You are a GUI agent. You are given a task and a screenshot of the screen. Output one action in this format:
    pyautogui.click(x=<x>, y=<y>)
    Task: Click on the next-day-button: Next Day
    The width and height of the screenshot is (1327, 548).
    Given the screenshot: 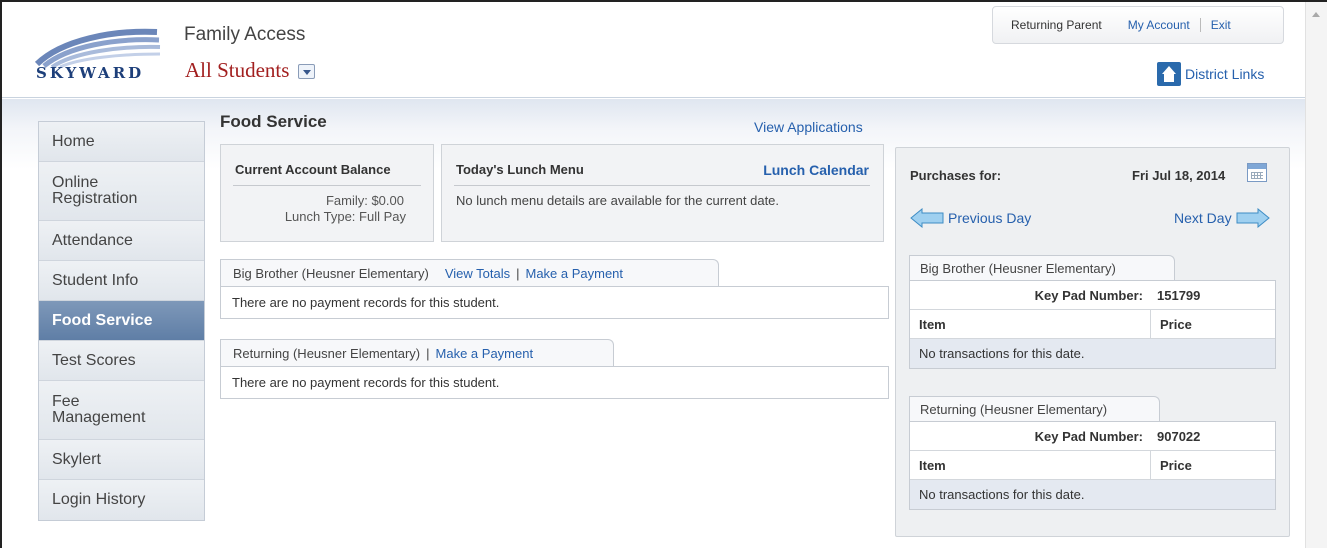 What is the action you would take?
    pyautogui.click(x=1222, y=218)
    